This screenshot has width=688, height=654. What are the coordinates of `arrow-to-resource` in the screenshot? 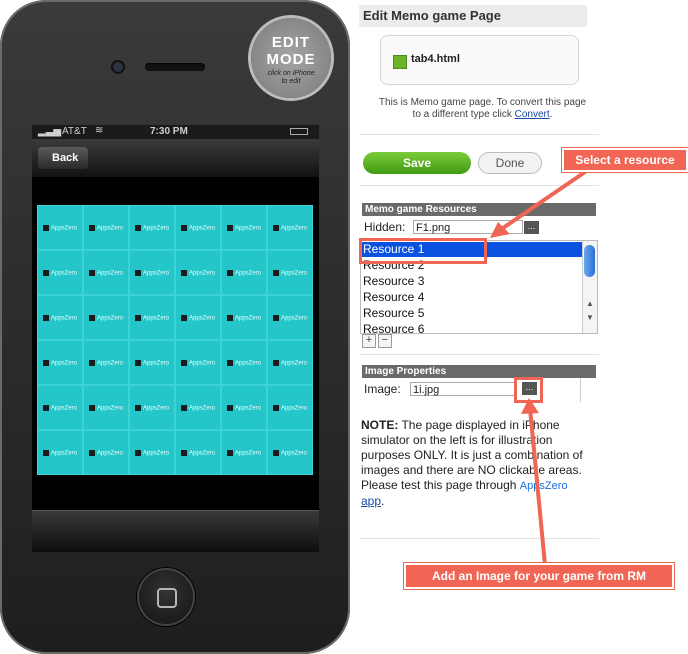 It's located at (544, 200).